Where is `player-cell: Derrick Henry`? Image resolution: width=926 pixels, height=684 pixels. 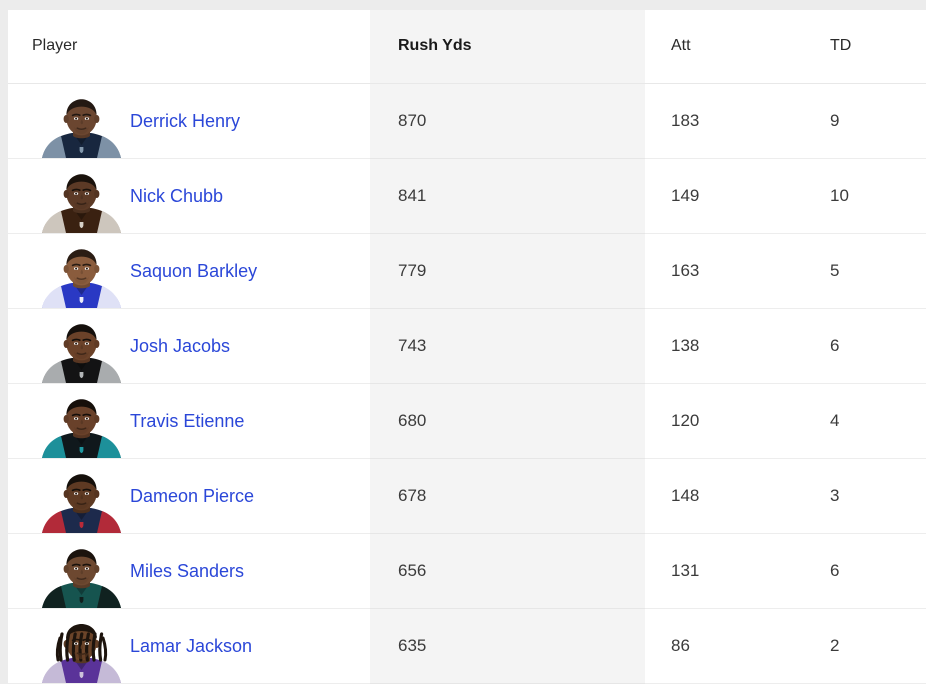 player-cell: Derrick Henry is located at coordinates (189, 120).